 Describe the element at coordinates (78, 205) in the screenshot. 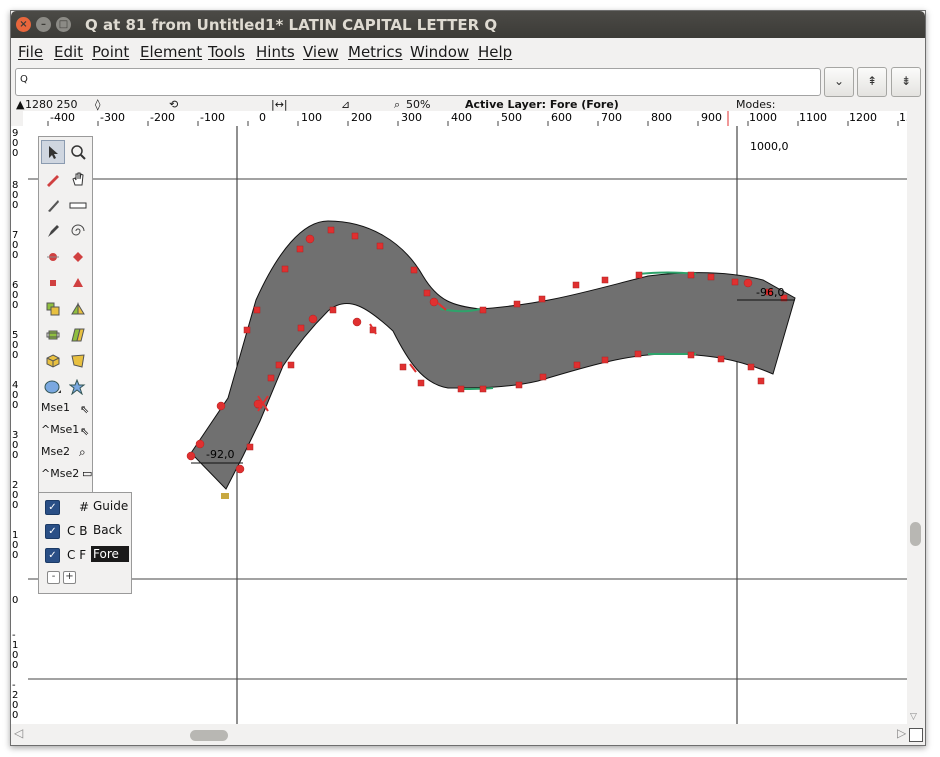

I see `ruler-icon` at that location.